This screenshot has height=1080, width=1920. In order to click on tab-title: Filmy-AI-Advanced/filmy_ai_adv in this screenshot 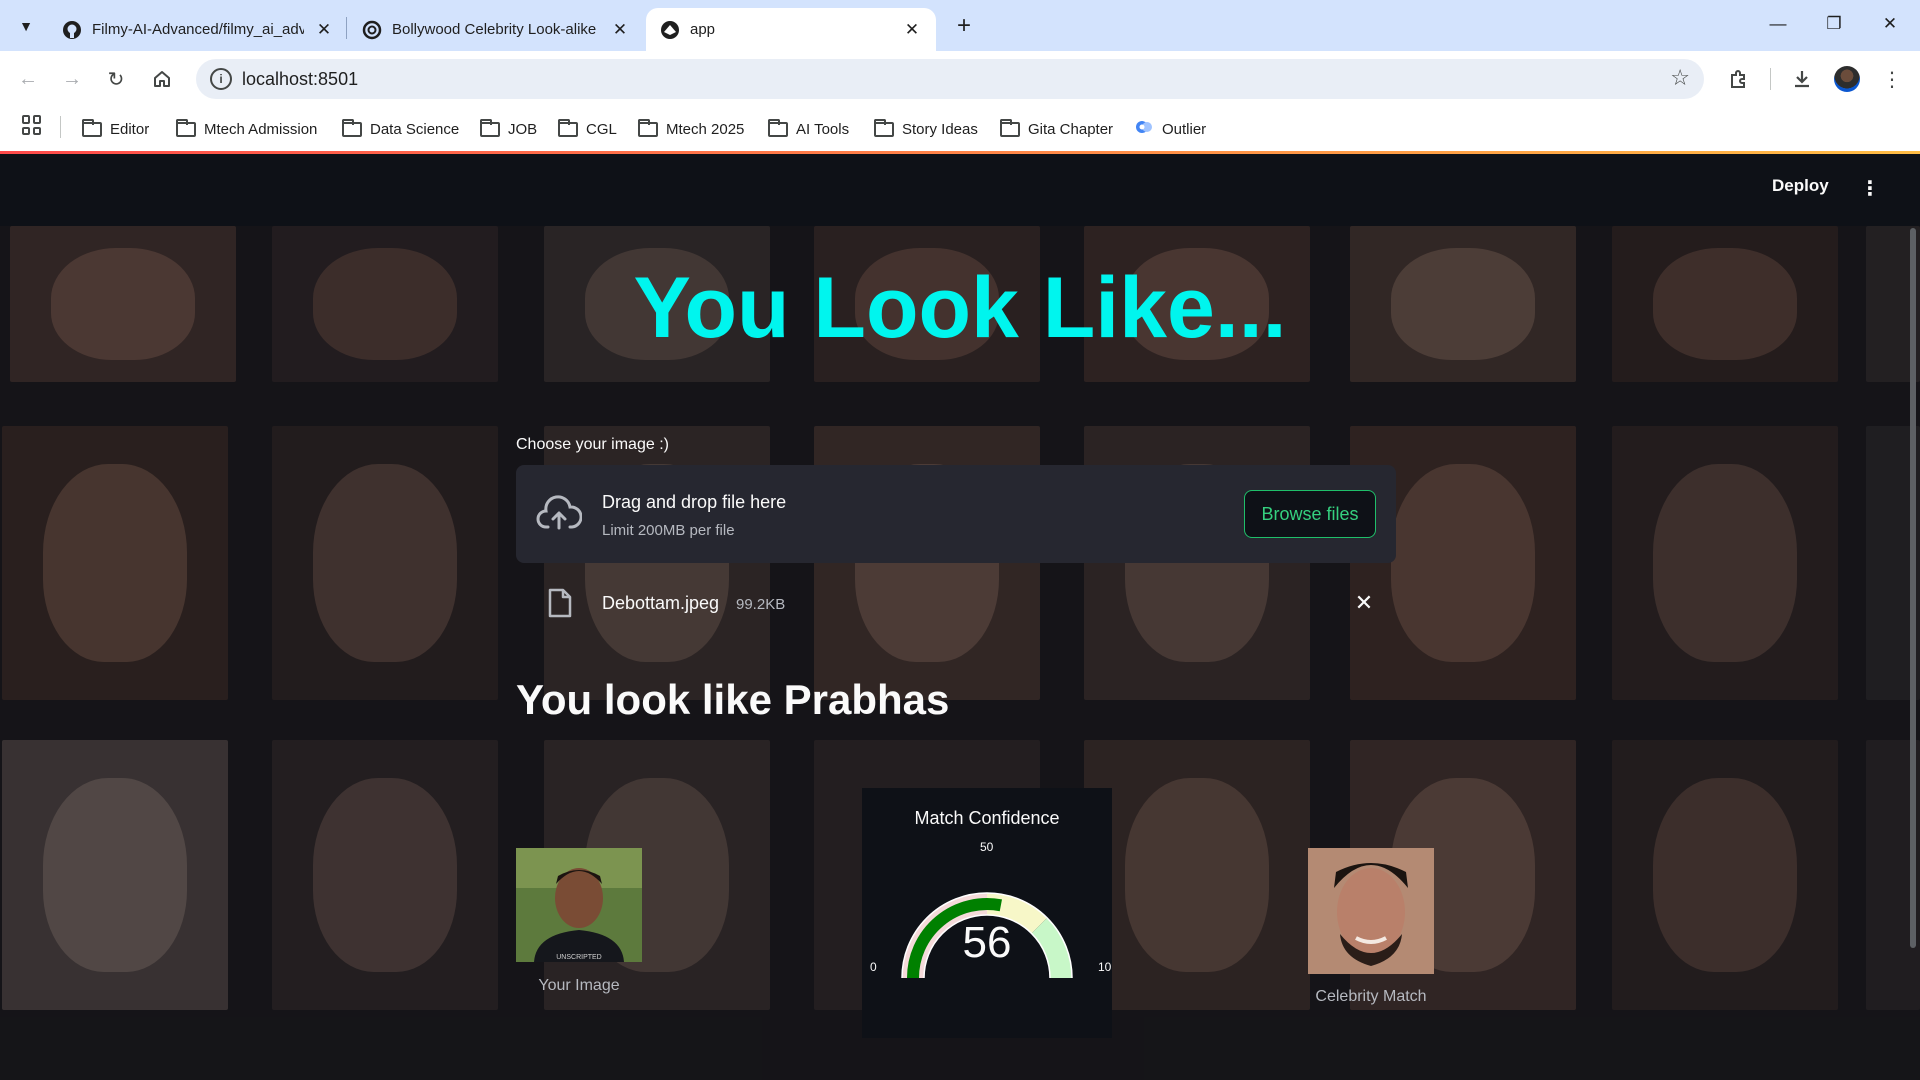, I will do `click(198, 29)`.